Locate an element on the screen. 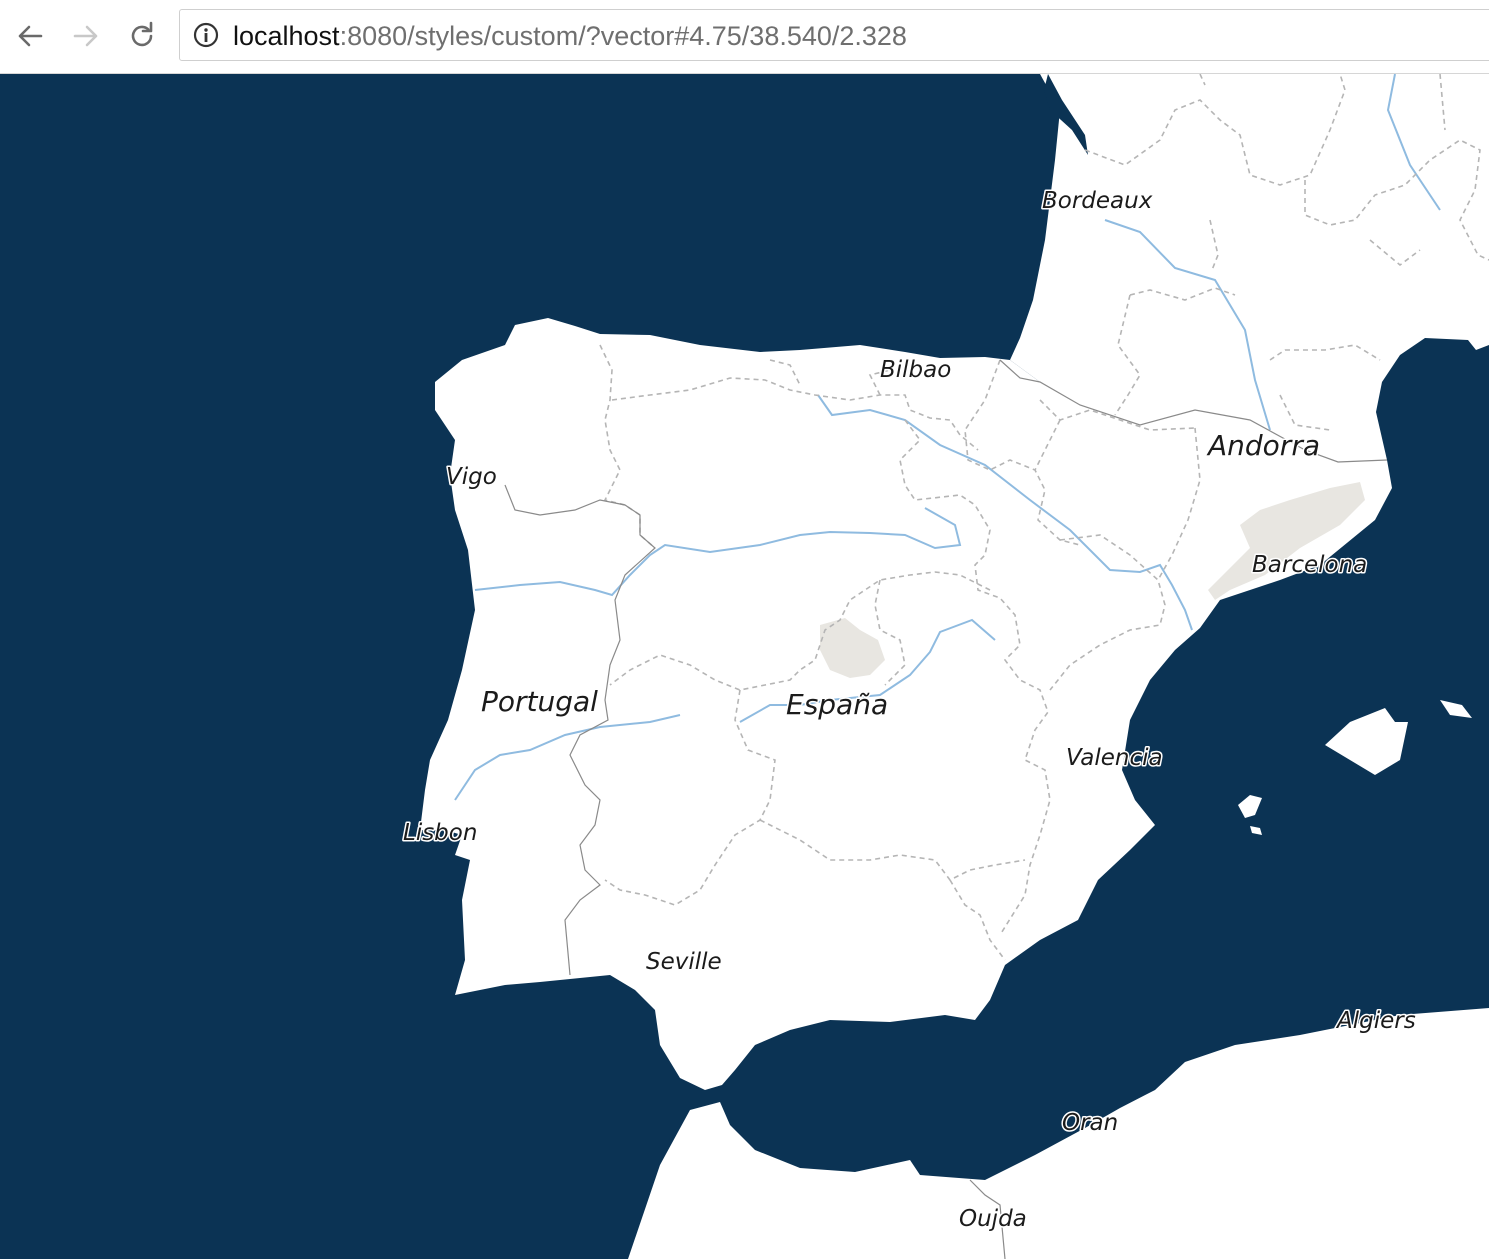  label-bordeaux: Bordeaux is located at coordinates (1097, 201).